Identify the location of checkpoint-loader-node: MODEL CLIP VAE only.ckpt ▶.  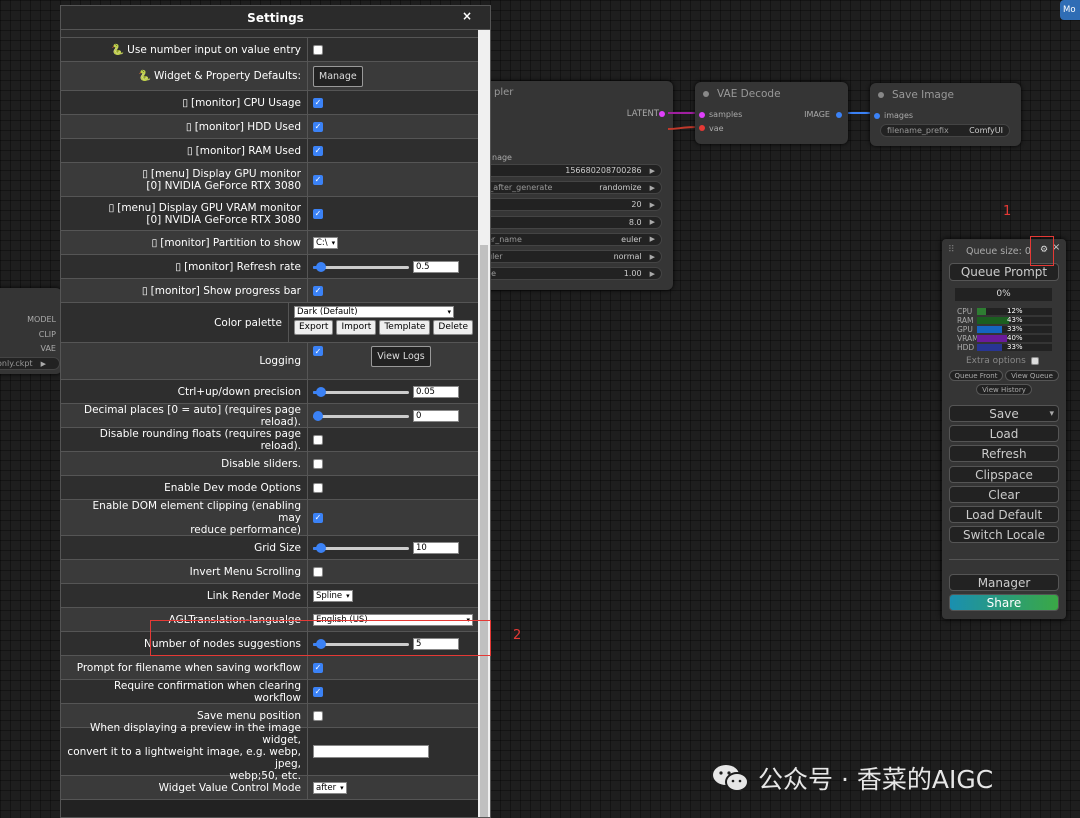
(31, 331).